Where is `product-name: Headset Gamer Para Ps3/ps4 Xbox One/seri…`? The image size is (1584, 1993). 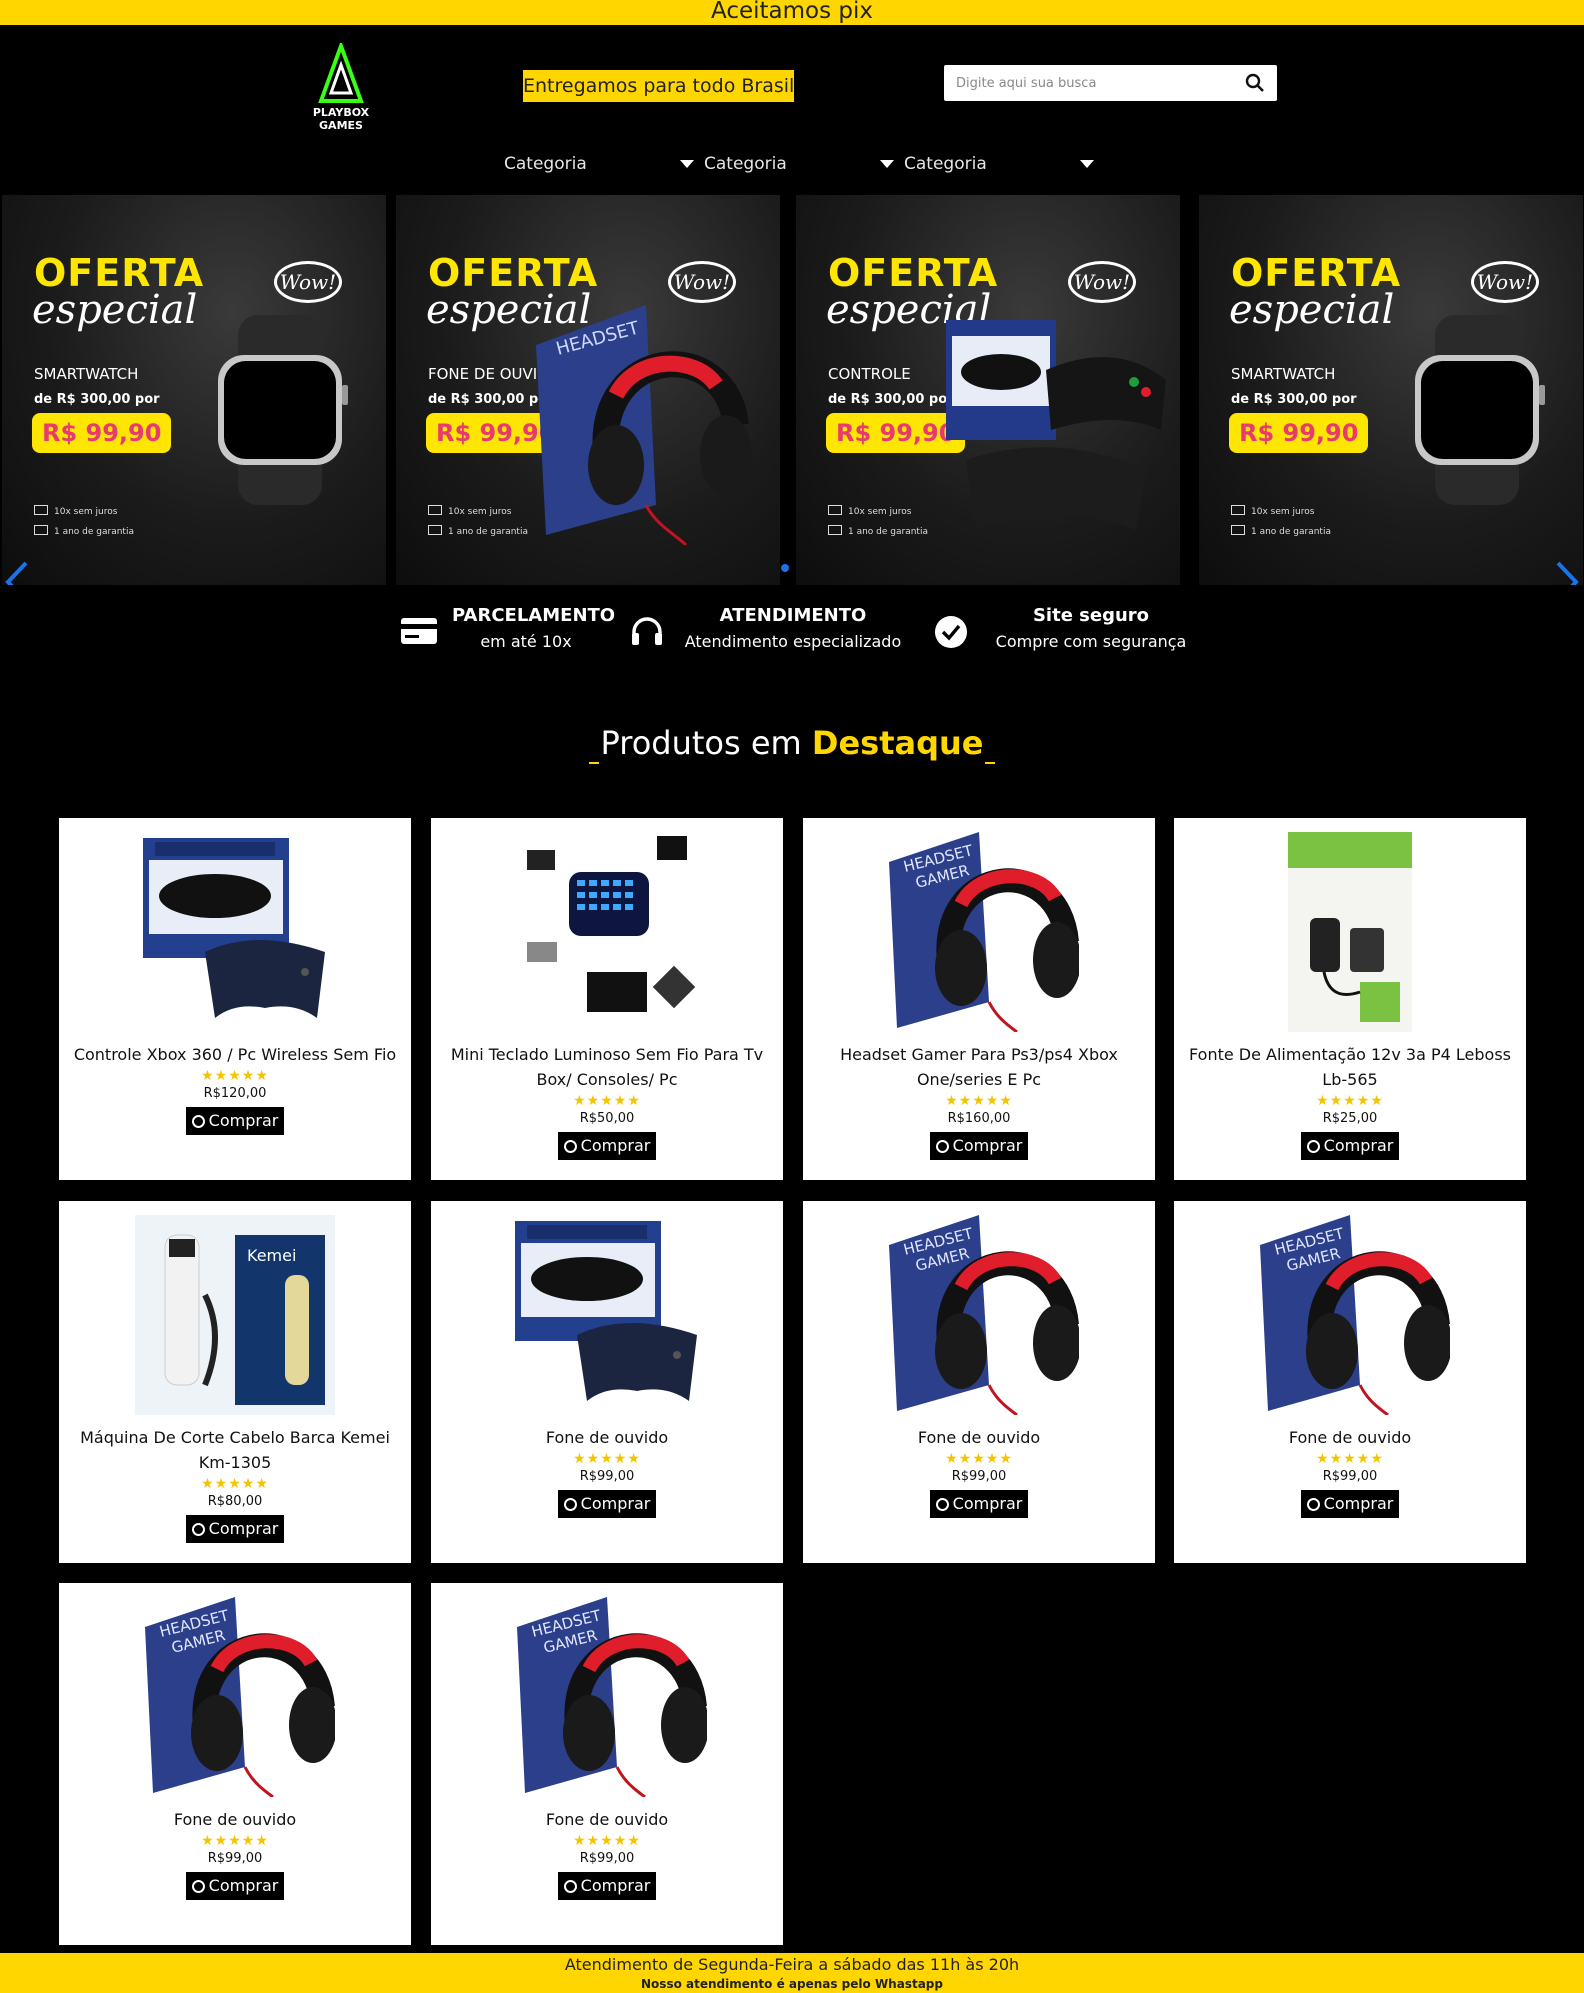
product-name: Headset Gamer Para Ps3/ps4 Xbox One/seri… is located at coordinates (979, 1067).